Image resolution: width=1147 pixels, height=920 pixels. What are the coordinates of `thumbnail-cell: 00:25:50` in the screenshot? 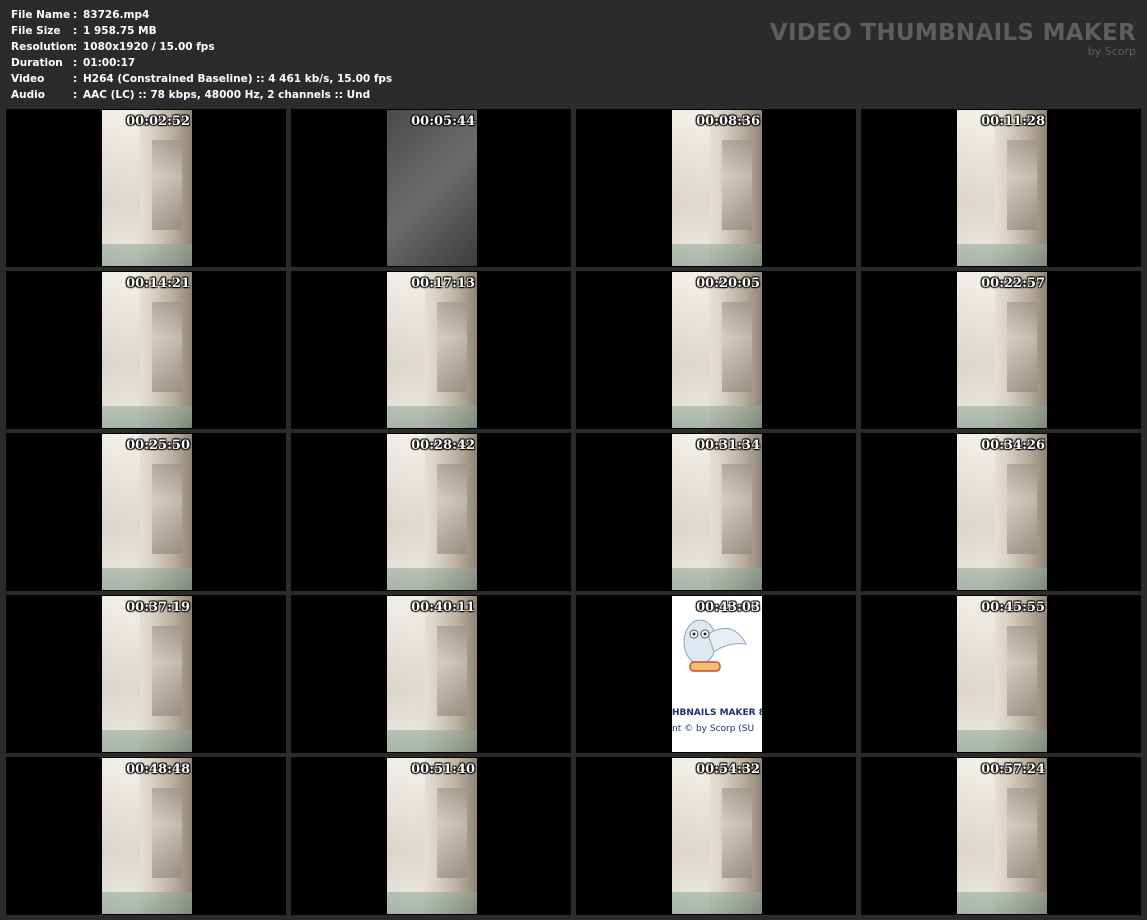 It's located at (146, 512).